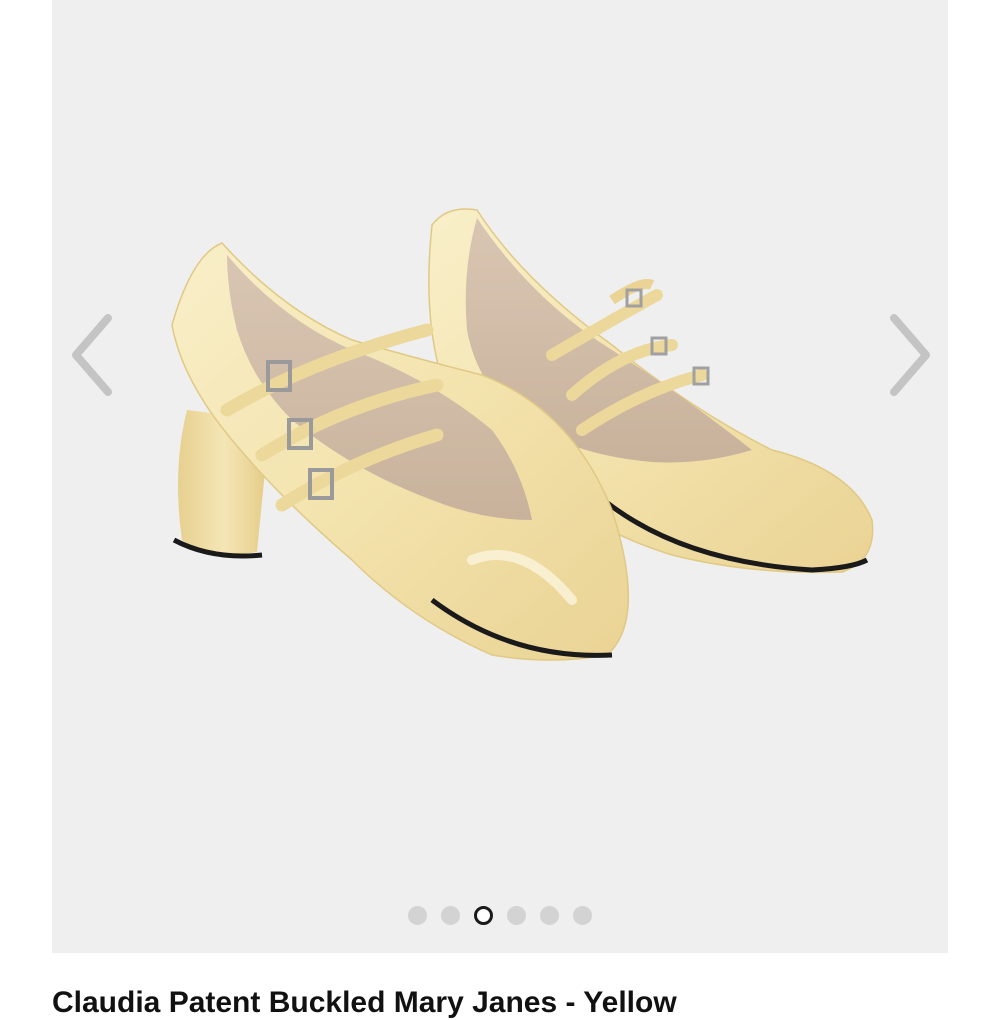 The height and width of the screenshot is (1020, 1000). I want to click on next-image-button, so click(910, 355).